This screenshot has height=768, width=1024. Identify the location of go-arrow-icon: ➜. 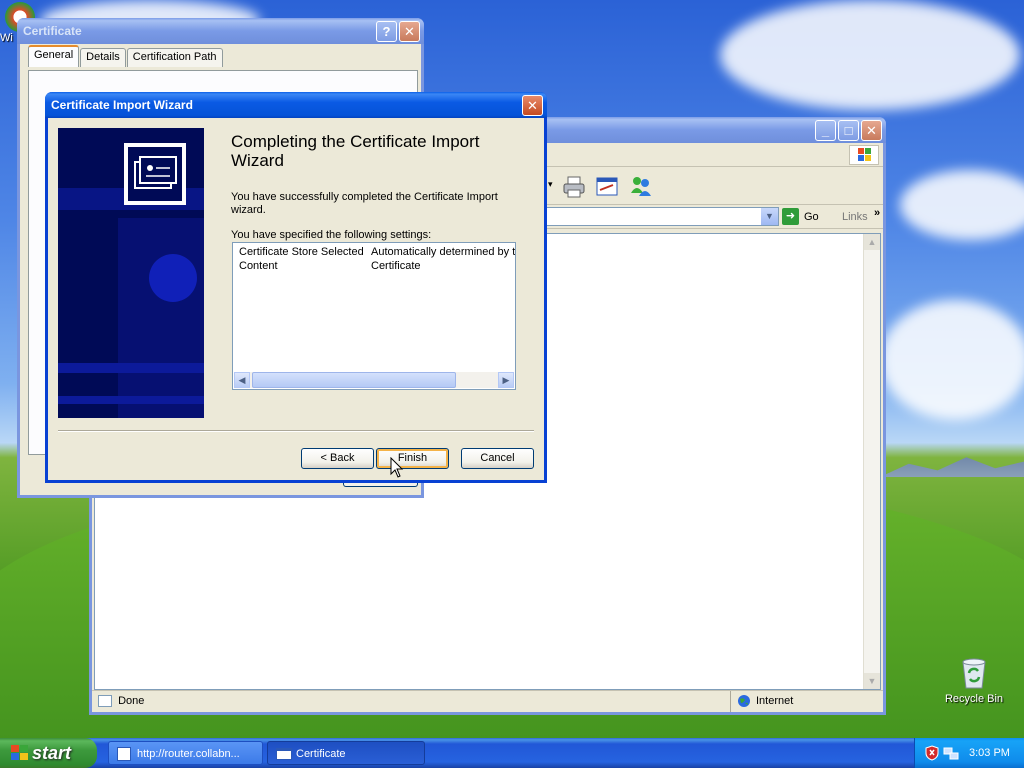
(790, 216).